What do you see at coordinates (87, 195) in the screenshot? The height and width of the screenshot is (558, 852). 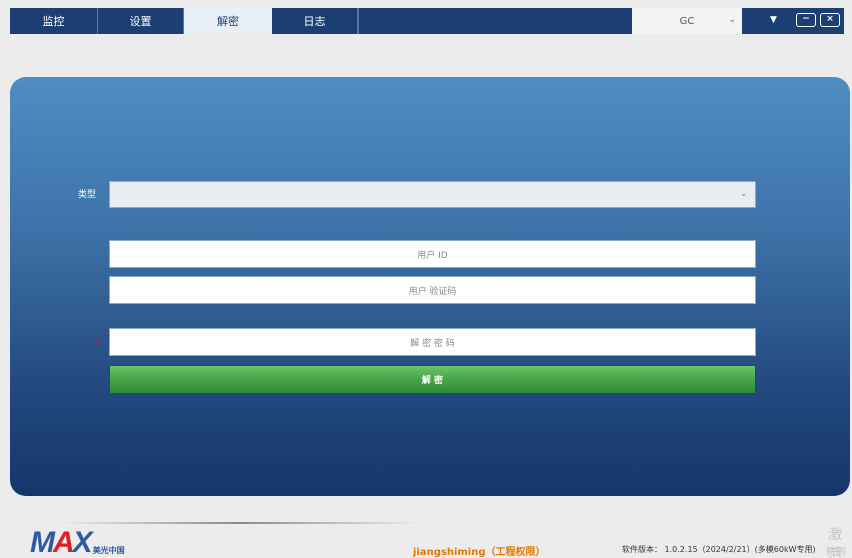 I see `type-label: 类型` at bounding box center [87, 195].